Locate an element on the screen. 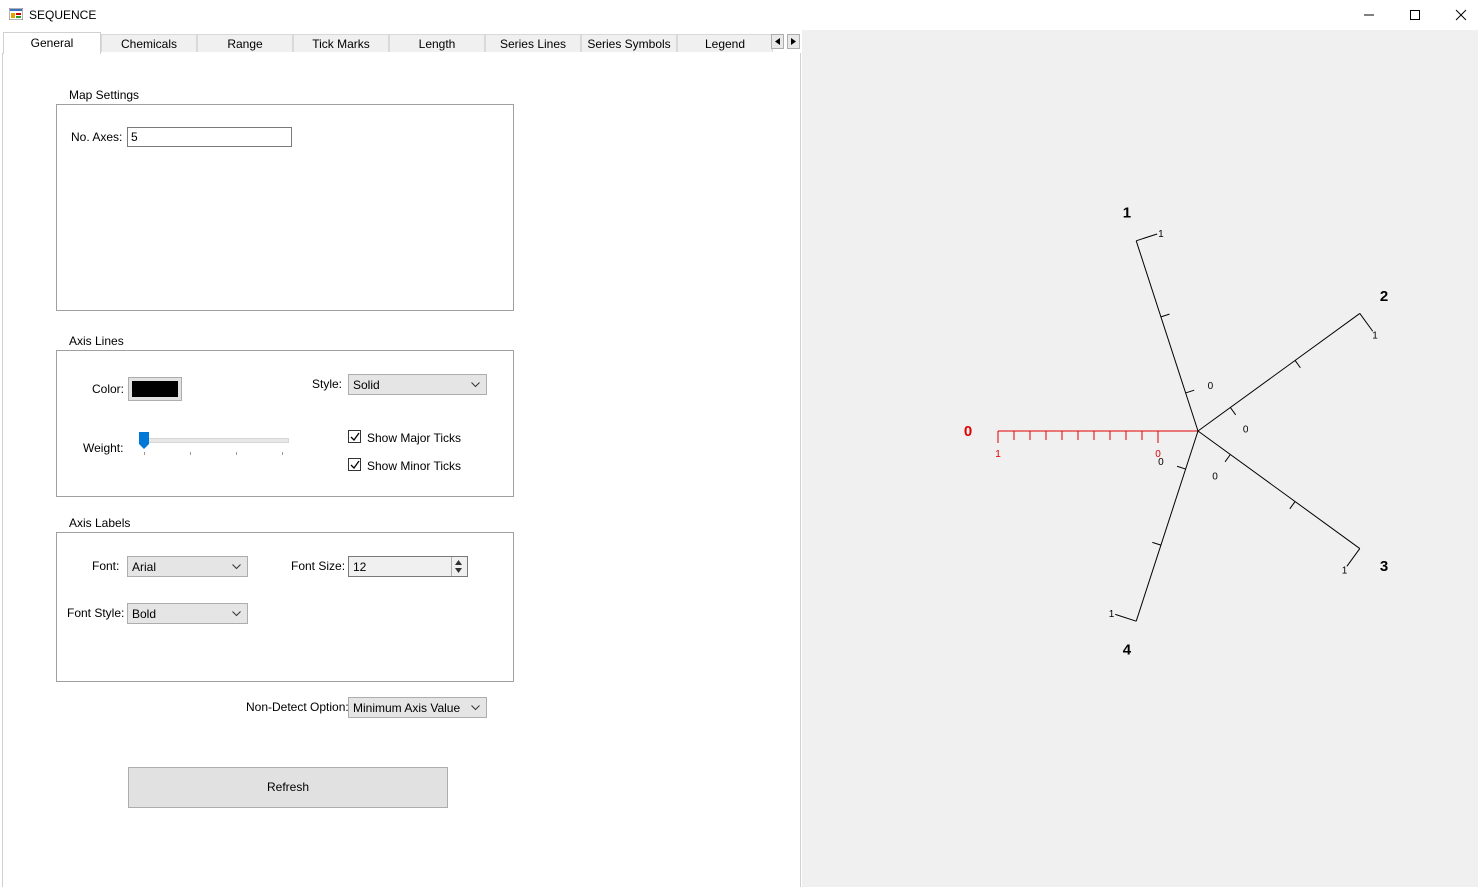 Image resolution: width=1478 pixels, height=890 pixels. font-style-label: Font Style: is located at coordinates (96, 613).